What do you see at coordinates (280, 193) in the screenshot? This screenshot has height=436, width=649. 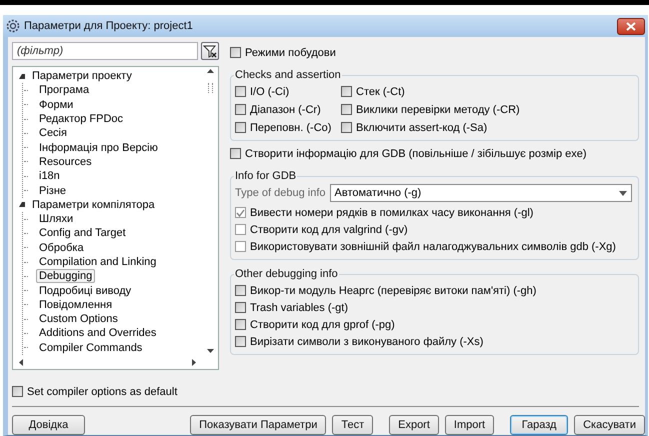 I see `field-label: Type of debug info` at bounding box center [280, 193].